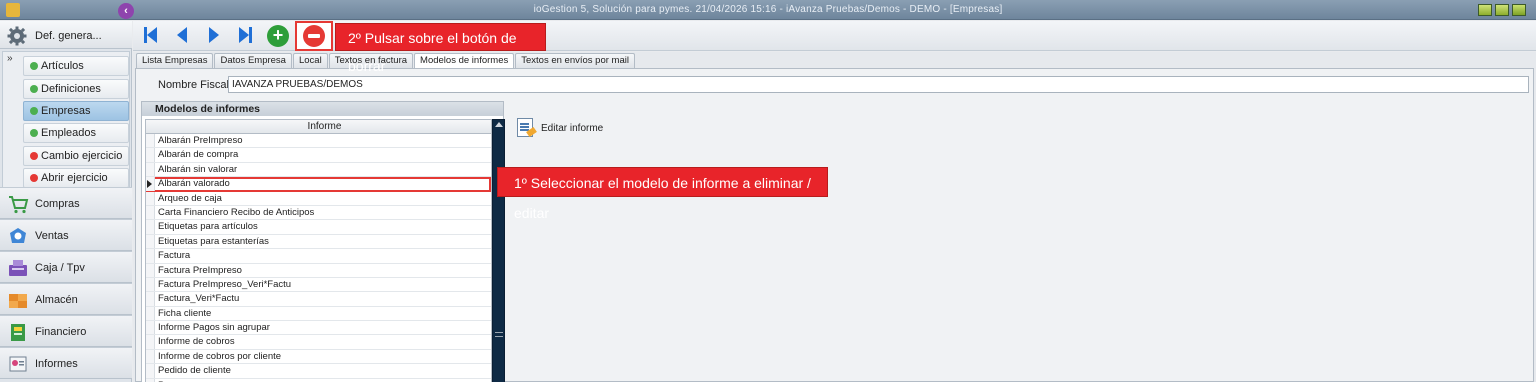 Image resolution: width=1536 pixels, height=382 pixels. What do you see at coordinates (1485, 10) in the screenshot?
I see `minimize-icon` at bounding box center [1485, 10].